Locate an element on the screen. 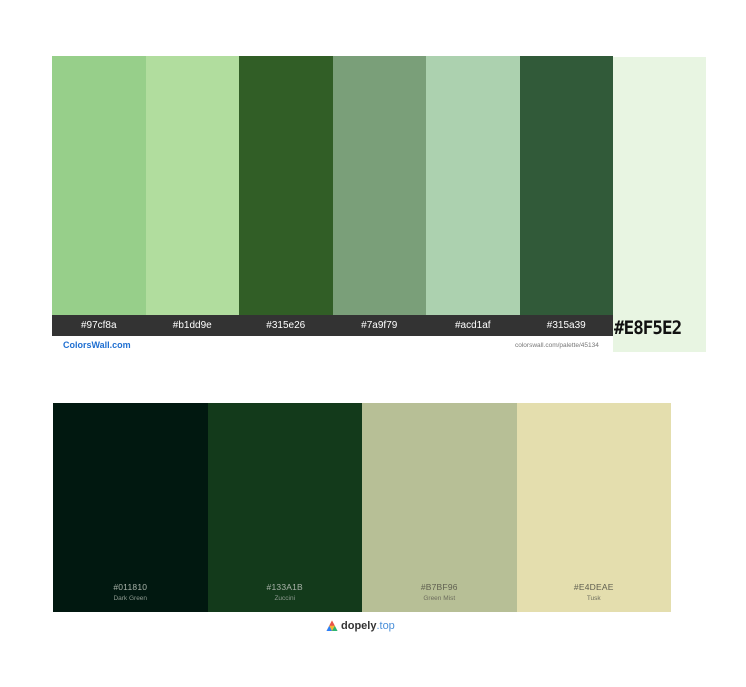 Image resolution: width=746 pixels, height=687 pixels. dopely-hex-label: #011810 is located at coordinates (130, 587).